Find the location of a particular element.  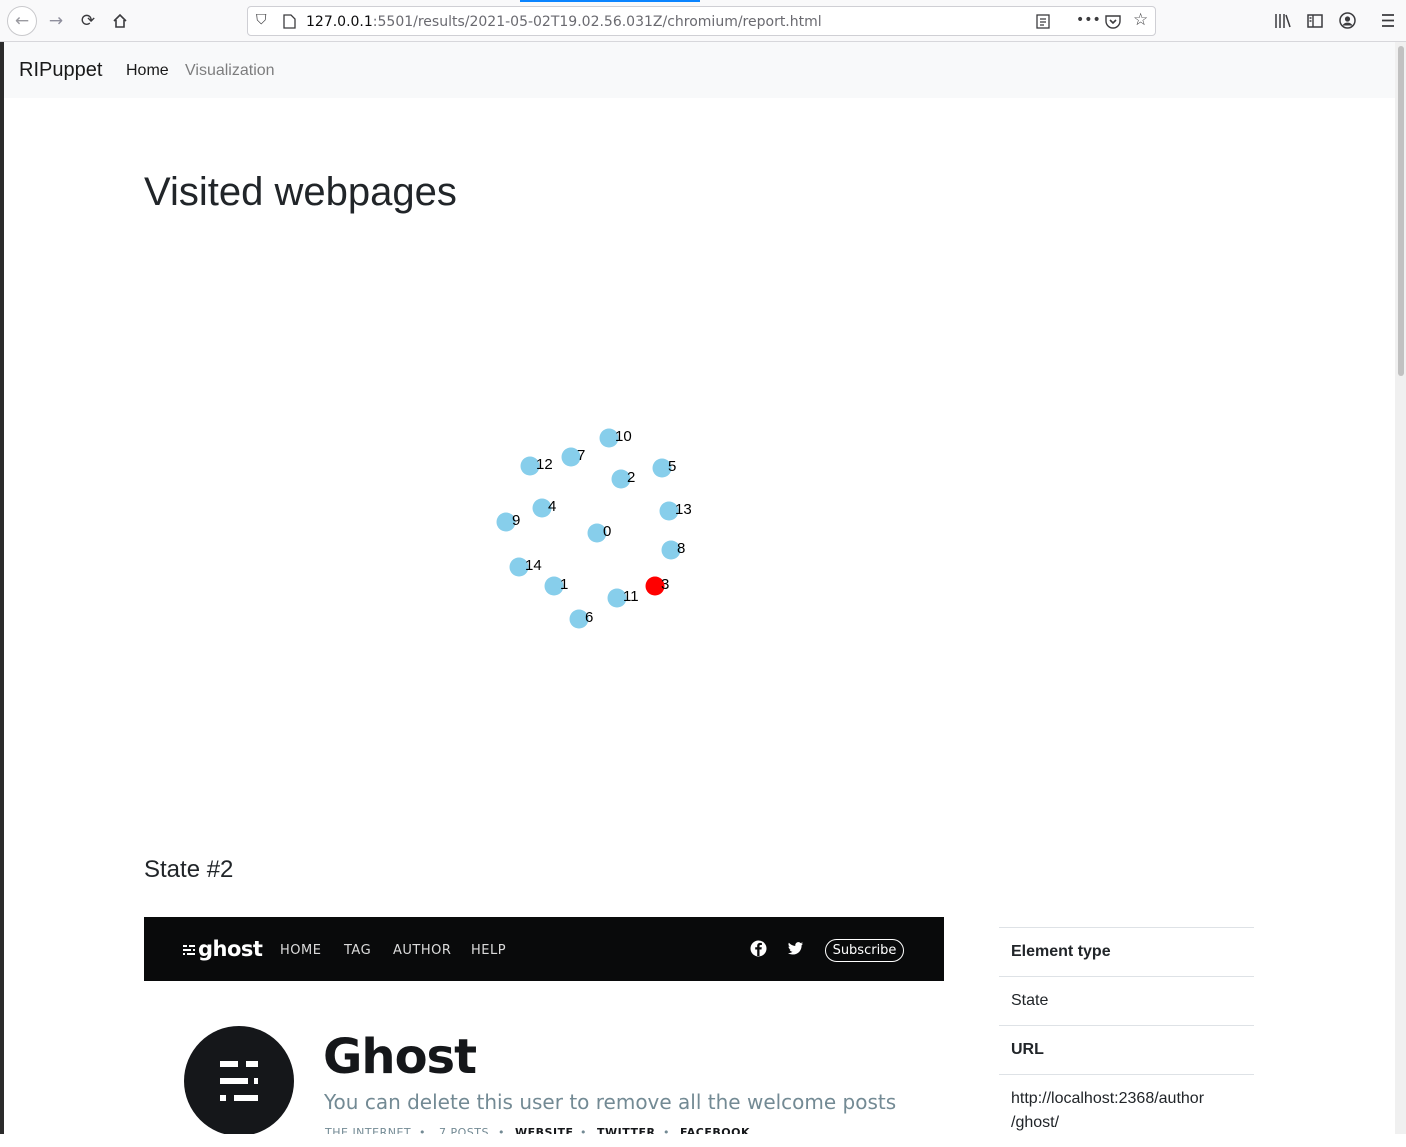

author-post-count: 7 POSTS is located at coordinates (464, 1130).